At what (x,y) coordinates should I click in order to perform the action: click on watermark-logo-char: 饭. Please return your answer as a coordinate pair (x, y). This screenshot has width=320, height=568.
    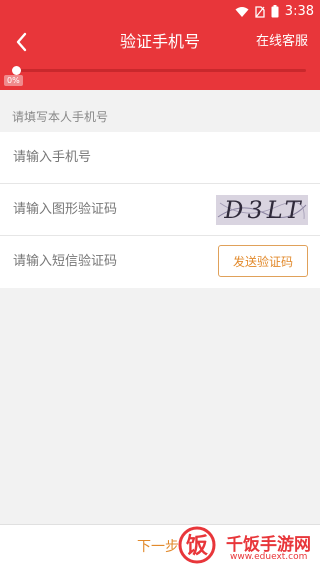
    Looking at the image, I should click on (197, 546).